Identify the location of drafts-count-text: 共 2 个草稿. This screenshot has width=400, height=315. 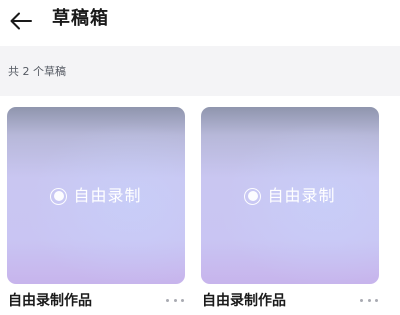
(37, 71).